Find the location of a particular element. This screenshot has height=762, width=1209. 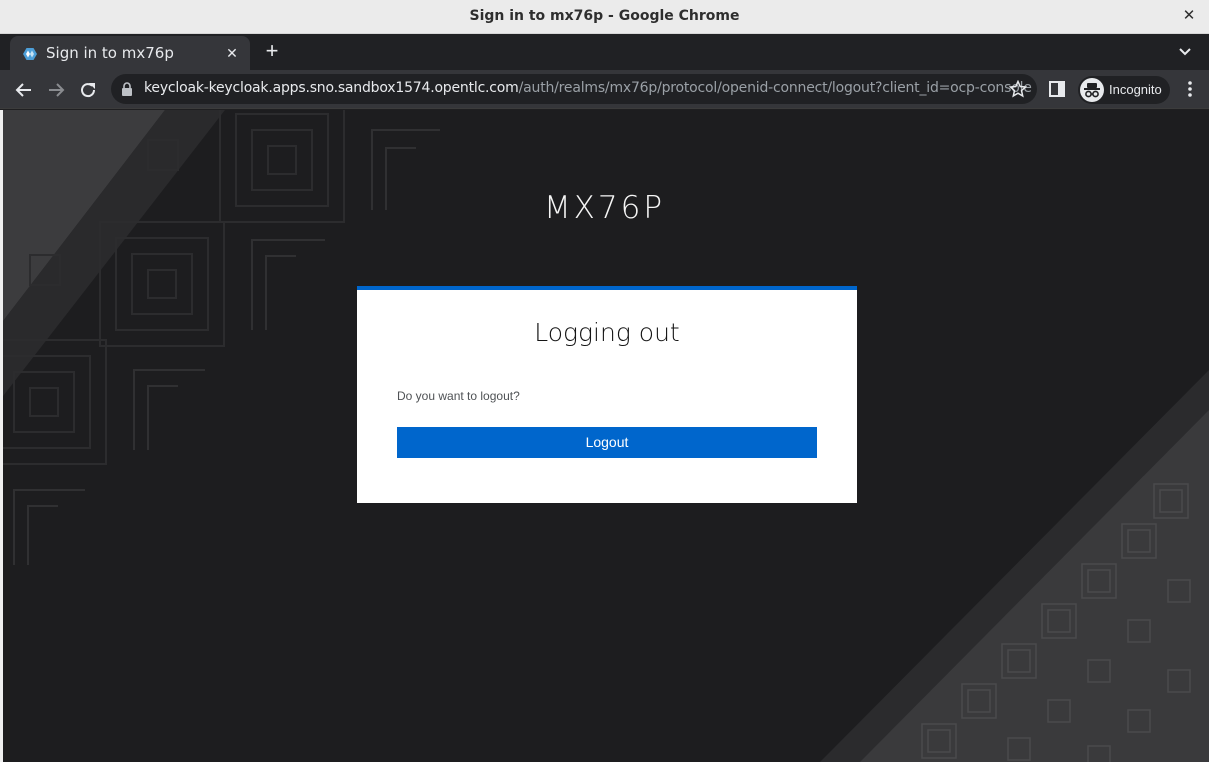

incognito-indicator: Incognito is located at coordinates (1124, 90).